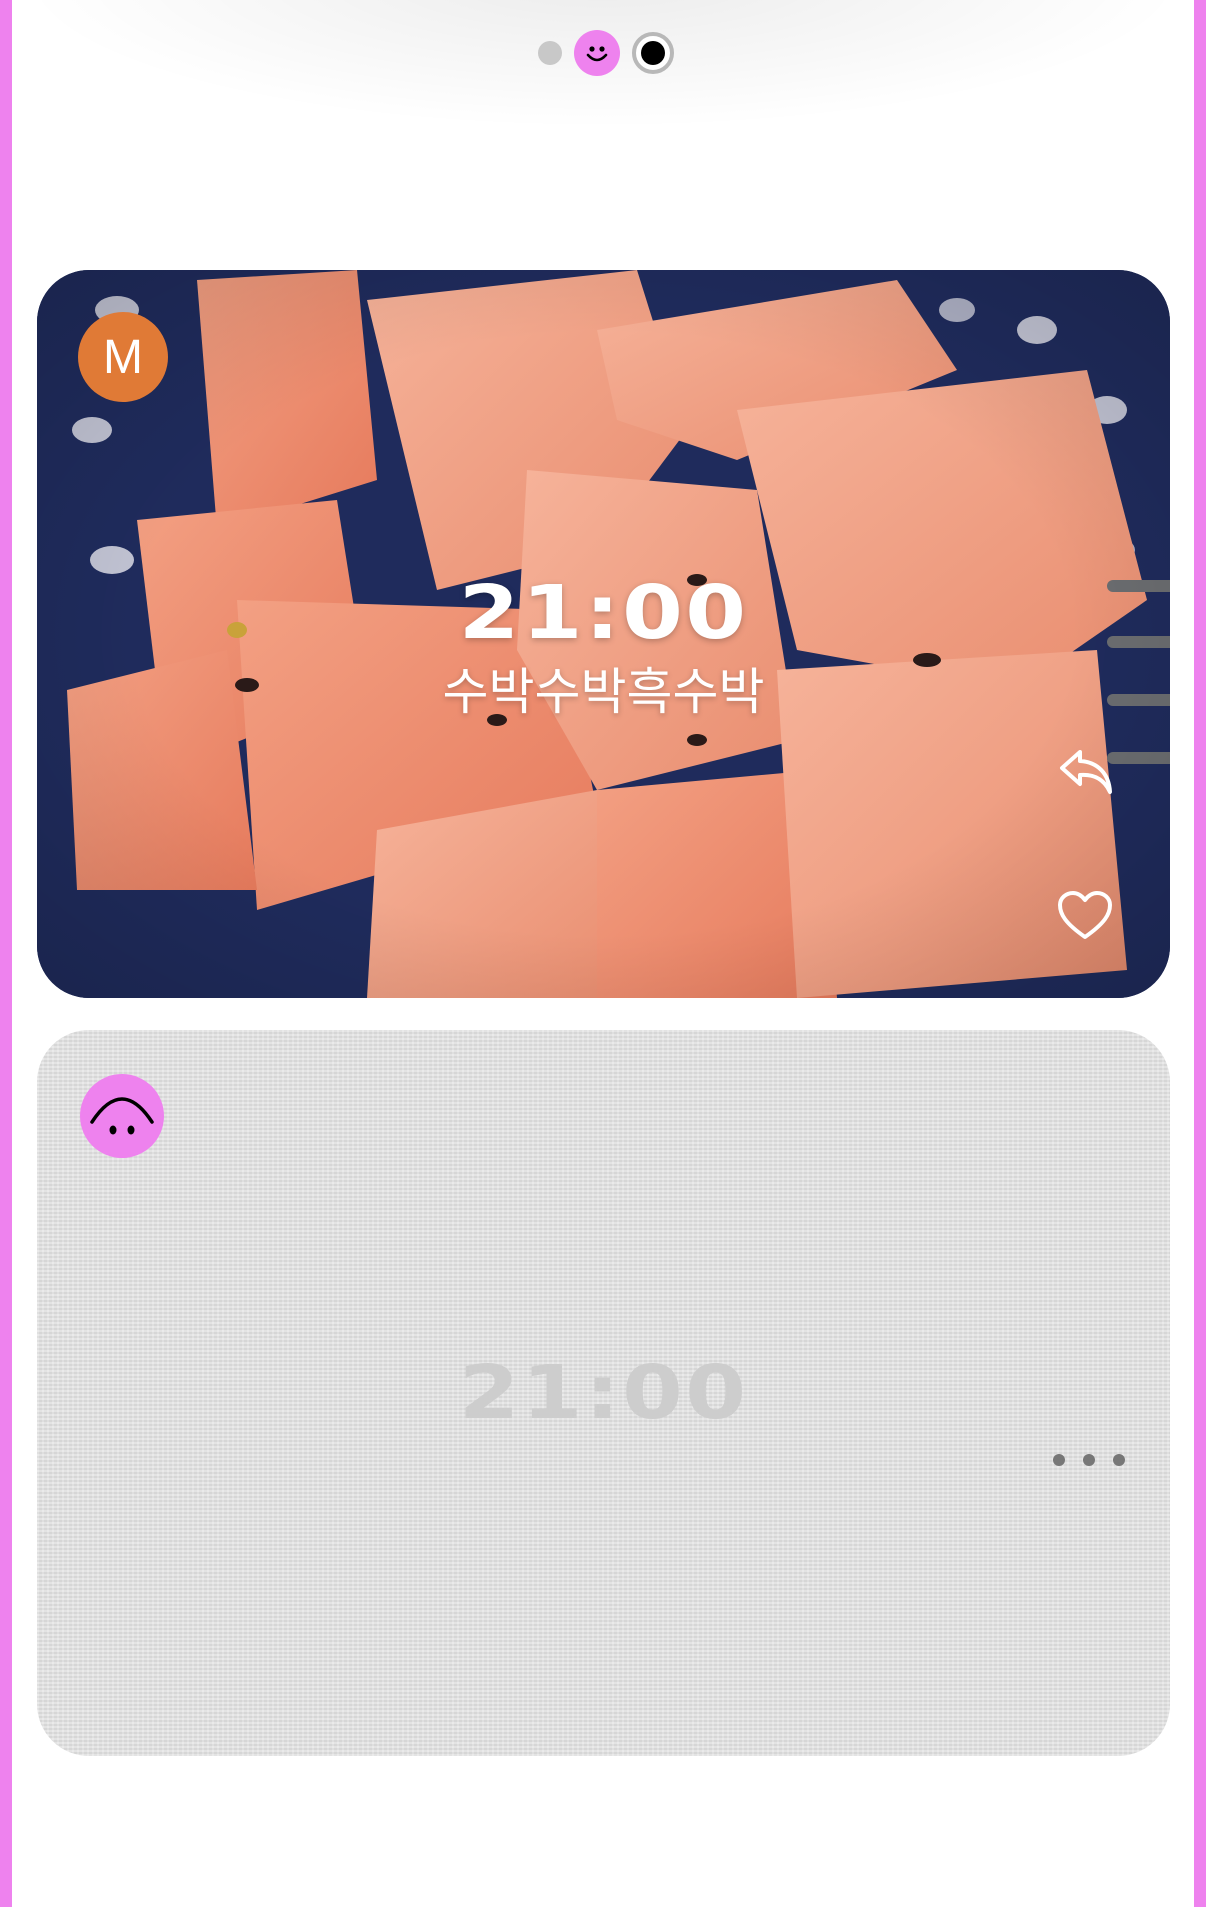 The height and width of the screenshot is (1907, 1206). I want to click on smiley-page-dot, so click(597, 53).